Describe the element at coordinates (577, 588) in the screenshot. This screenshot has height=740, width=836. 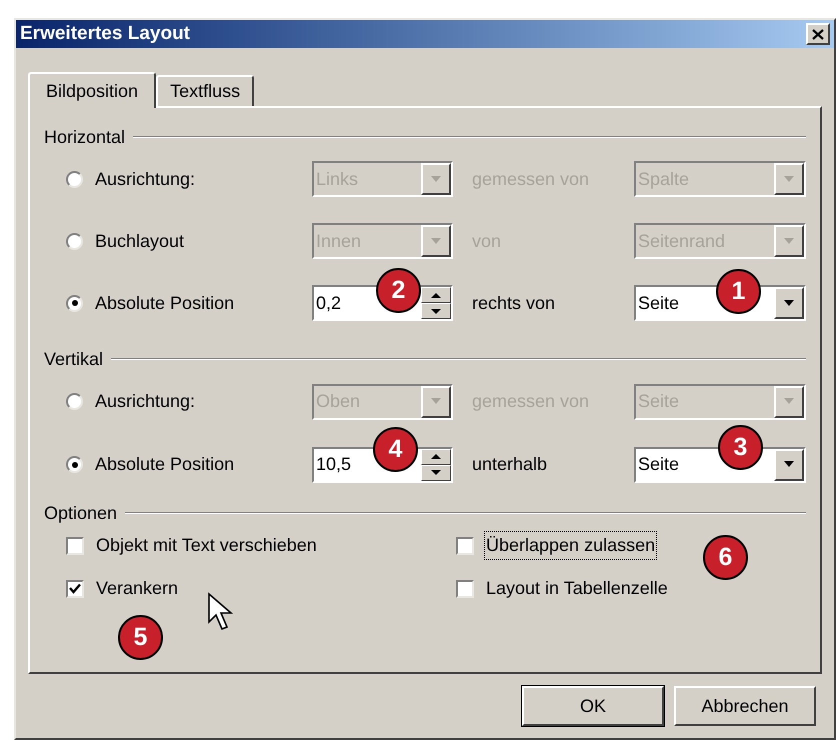
I see `checkbox-label: Layout in Tabellenzelle` at that location.